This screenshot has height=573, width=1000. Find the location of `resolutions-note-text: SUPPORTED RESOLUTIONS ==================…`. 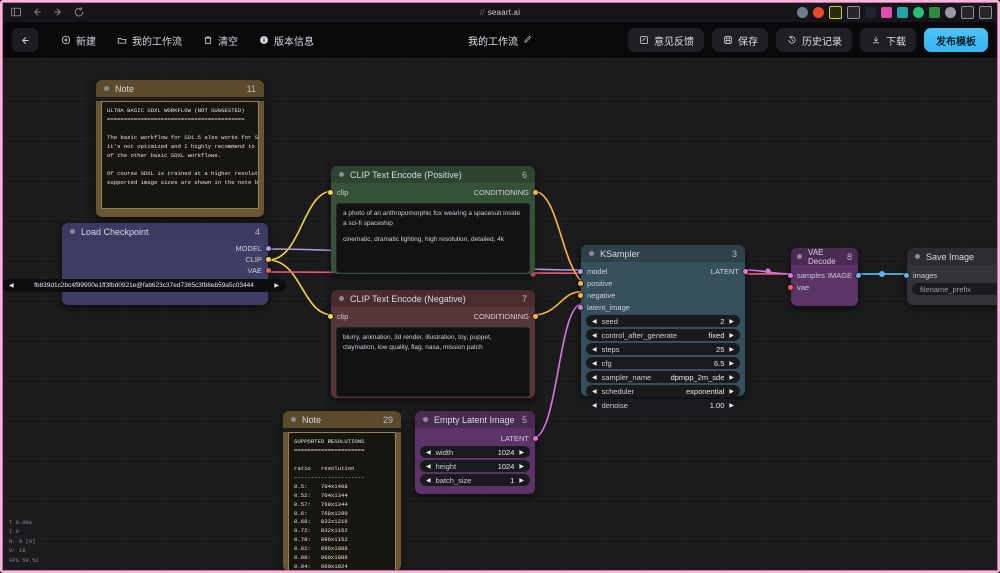

resolutions-note-text: SUPPORTED RESOLUTIONS ==================… is located at coordinates (342, 501).